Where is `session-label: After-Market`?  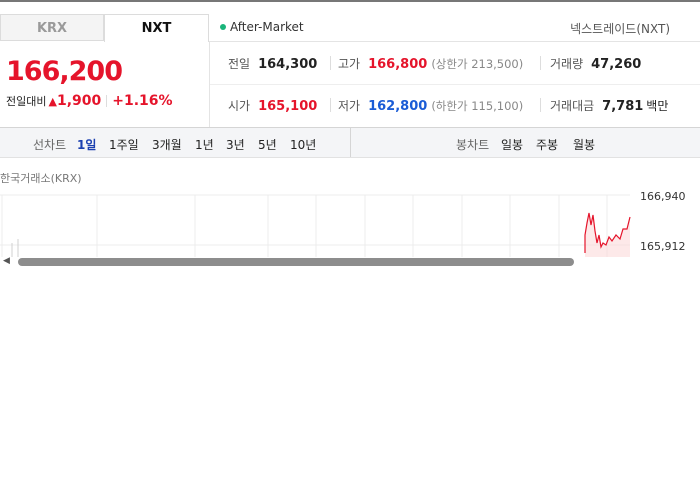 session-label: After-Market is located at coordinates (267, 27).